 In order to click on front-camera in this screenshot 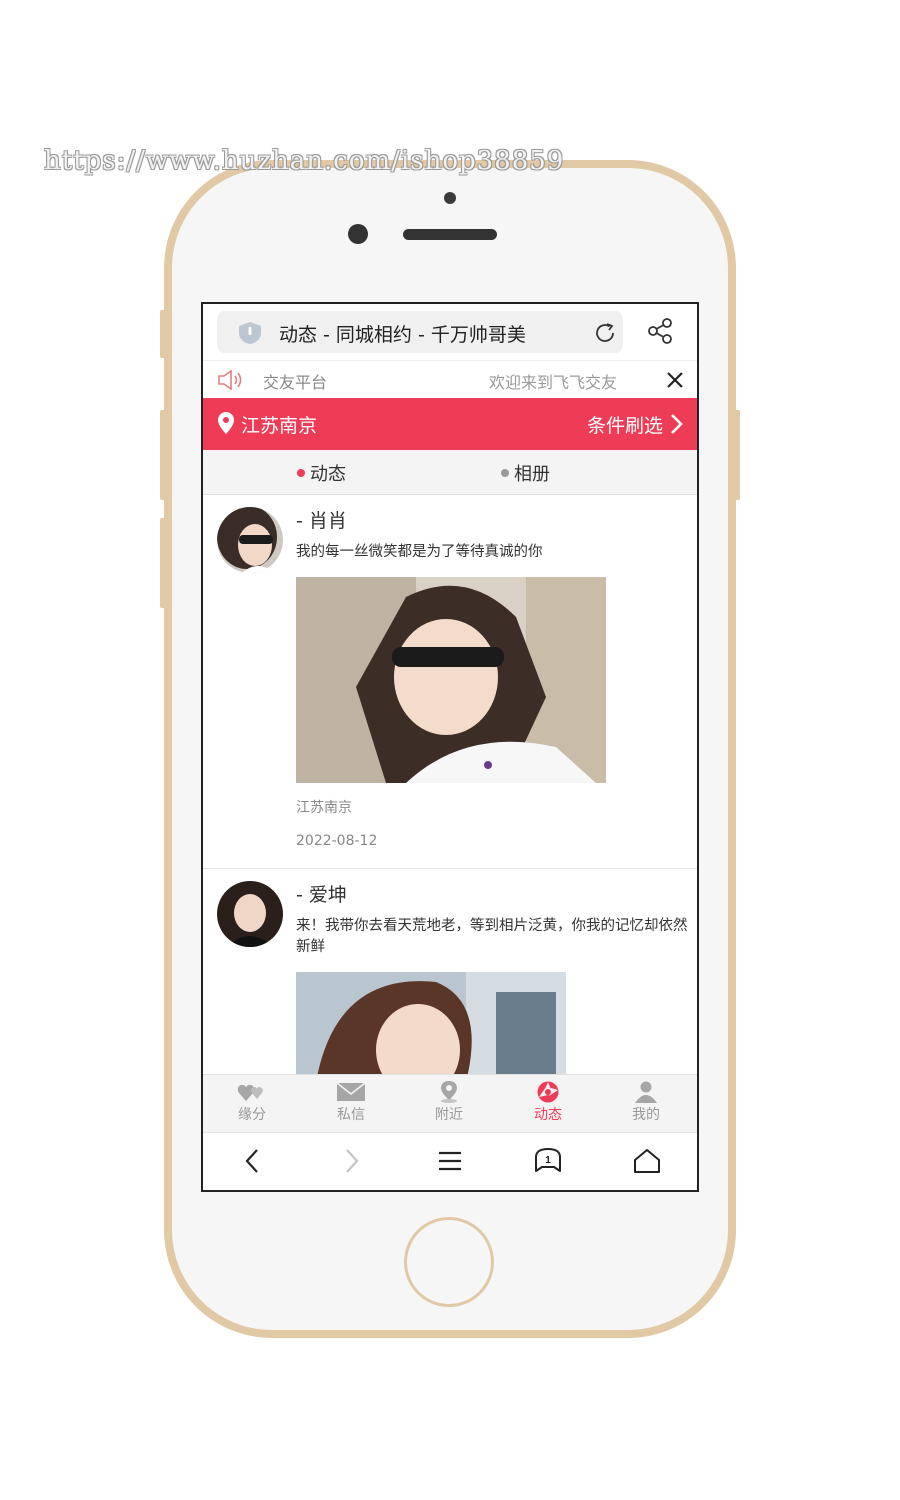, I will do `click(450, 198)`.